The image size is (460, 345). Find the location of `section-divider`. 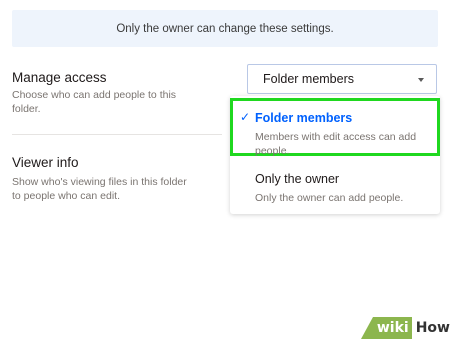

section-divider is located at coordinates (117, 134).